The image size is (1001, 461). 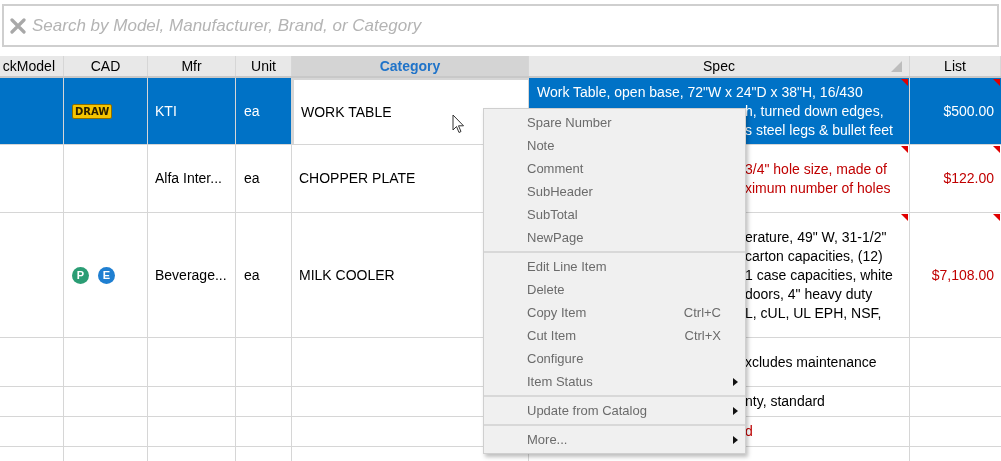 I want to click on clear-icon, so click(x=18, y=25).